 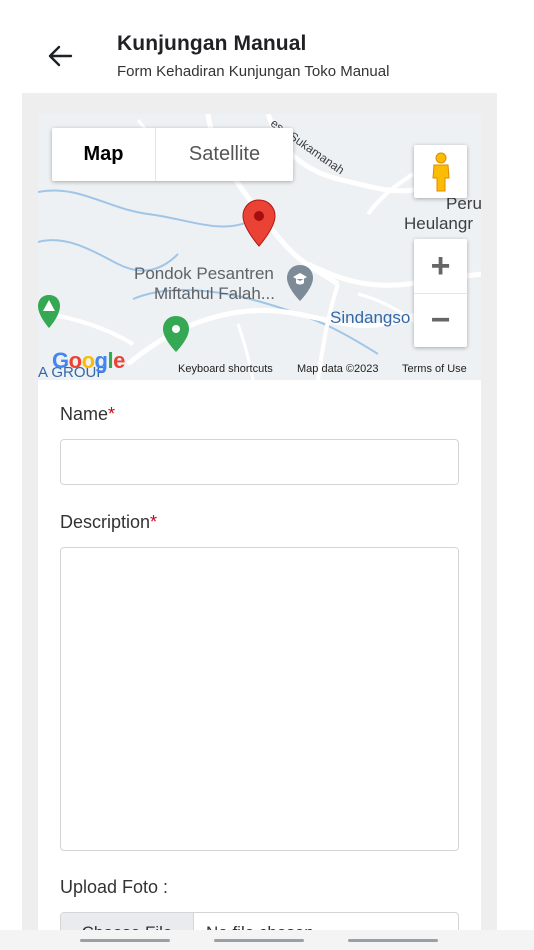 What do you see at coordinates (109, 522) in the screenshot?
I see `description-label: Description*` at bounding box center [109, 522].